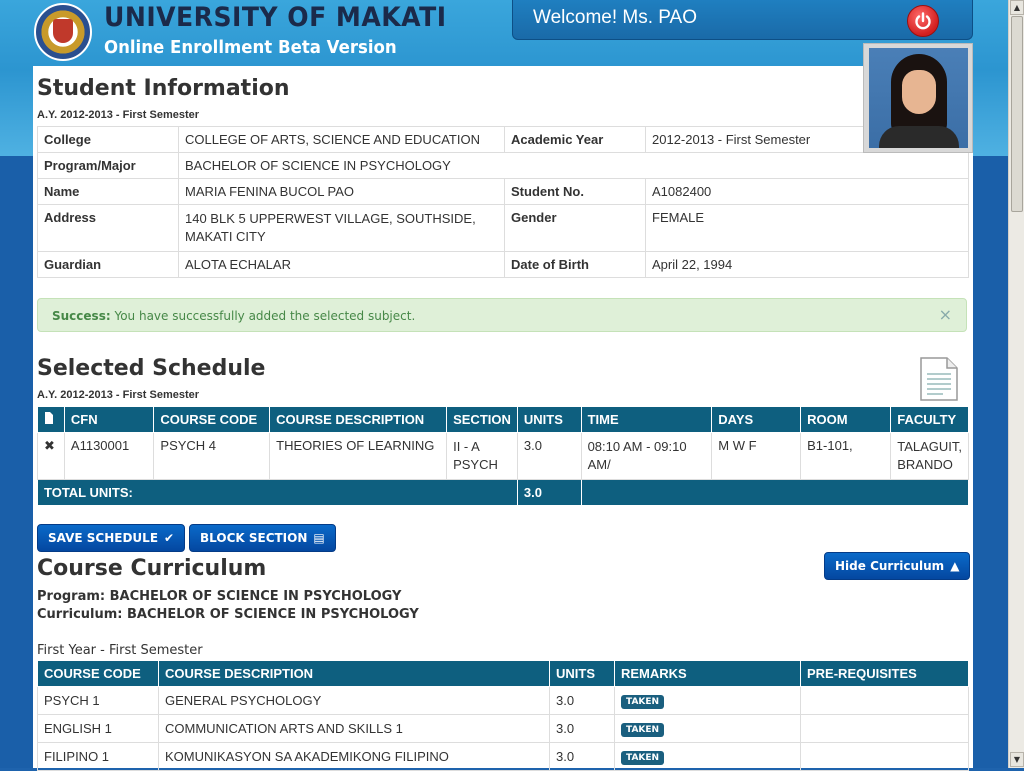  Describe the element at coordinates (152, 568) in the screenshot. I see `curriculum-title: Course Curriculum` at that location.